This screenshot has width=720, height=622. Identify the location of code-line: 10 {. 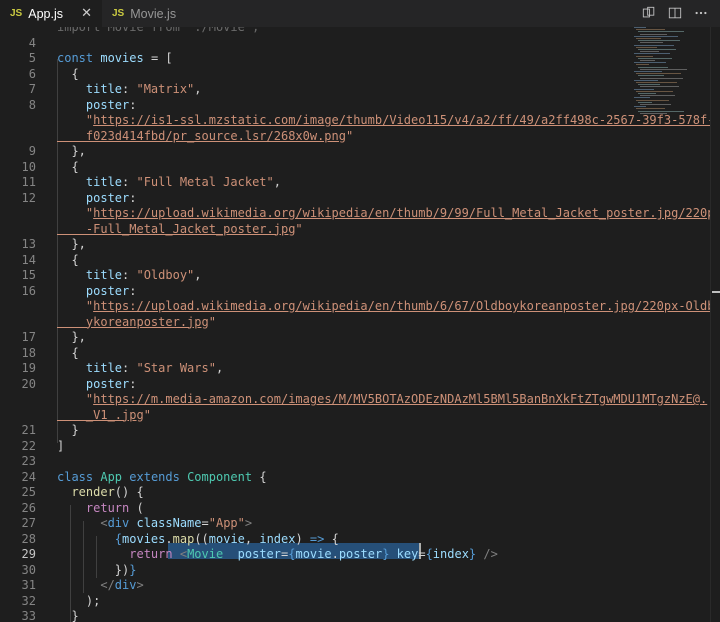
(320, 167).